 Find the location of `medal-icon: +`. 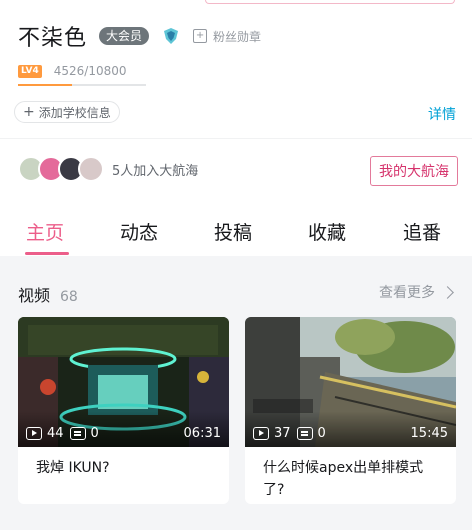

medal-icon: + is located at coordinates (200, 36).